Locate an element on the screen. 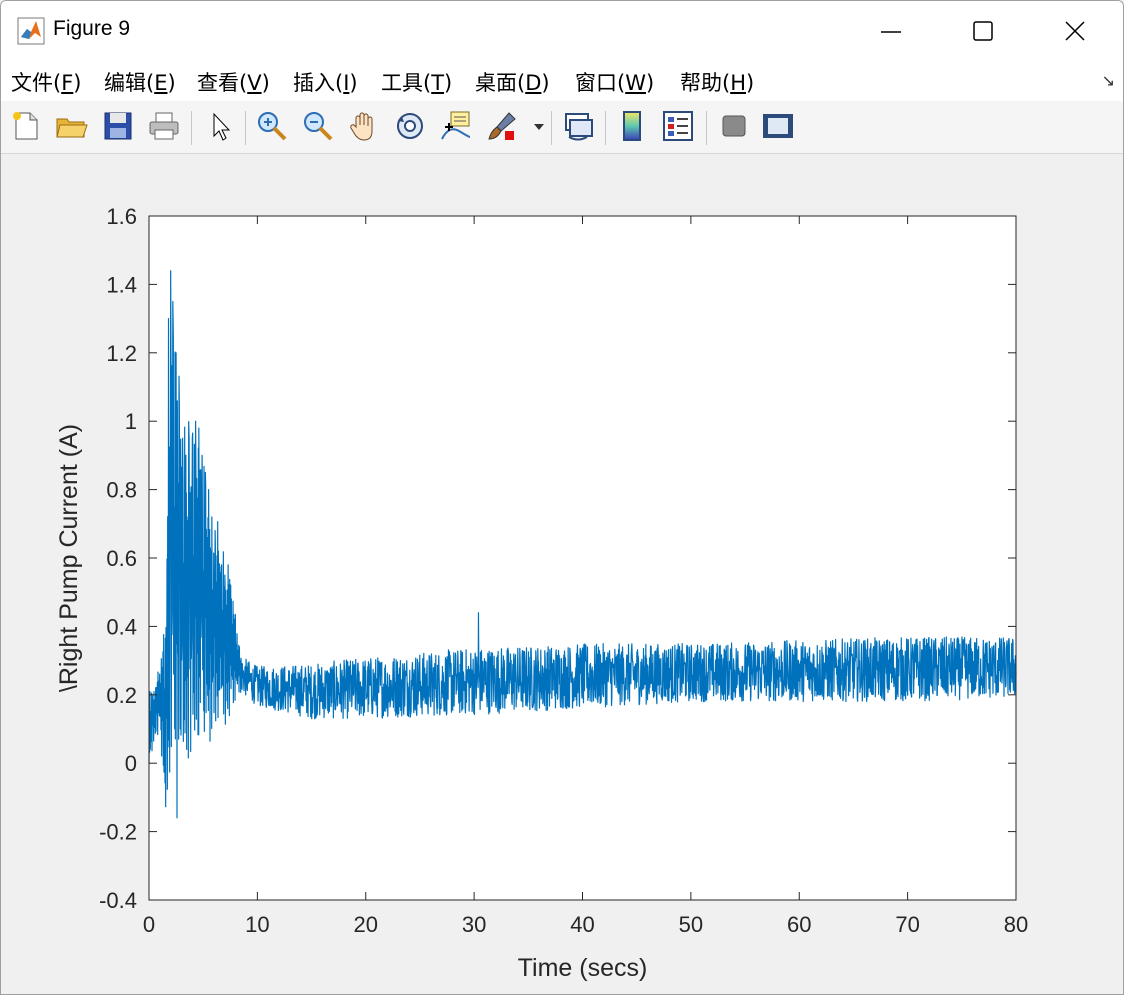  zoom-in-icon is located at coordinates (272, 126).